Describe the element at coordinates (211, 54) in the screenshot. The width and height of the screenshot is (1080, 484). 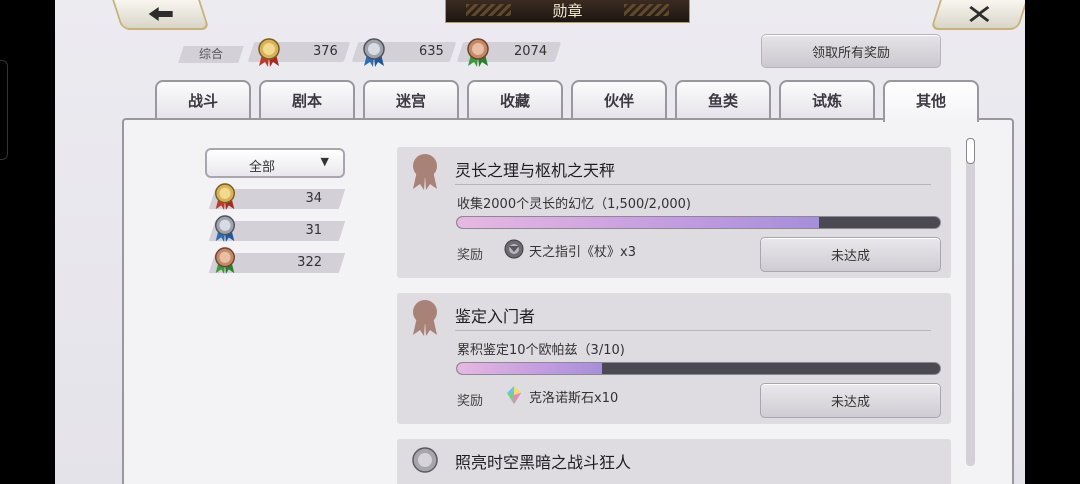
I see `summary-label: 综合` at that location.